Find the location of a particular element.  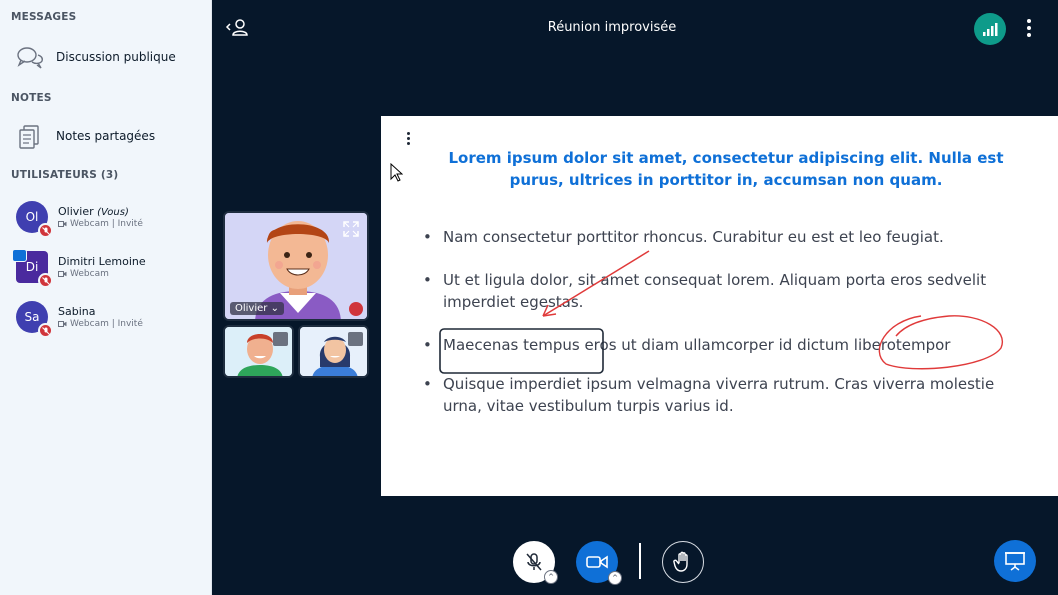

video-tile-olivier: Olivier ⌄ is located at coordinates (296, 266).